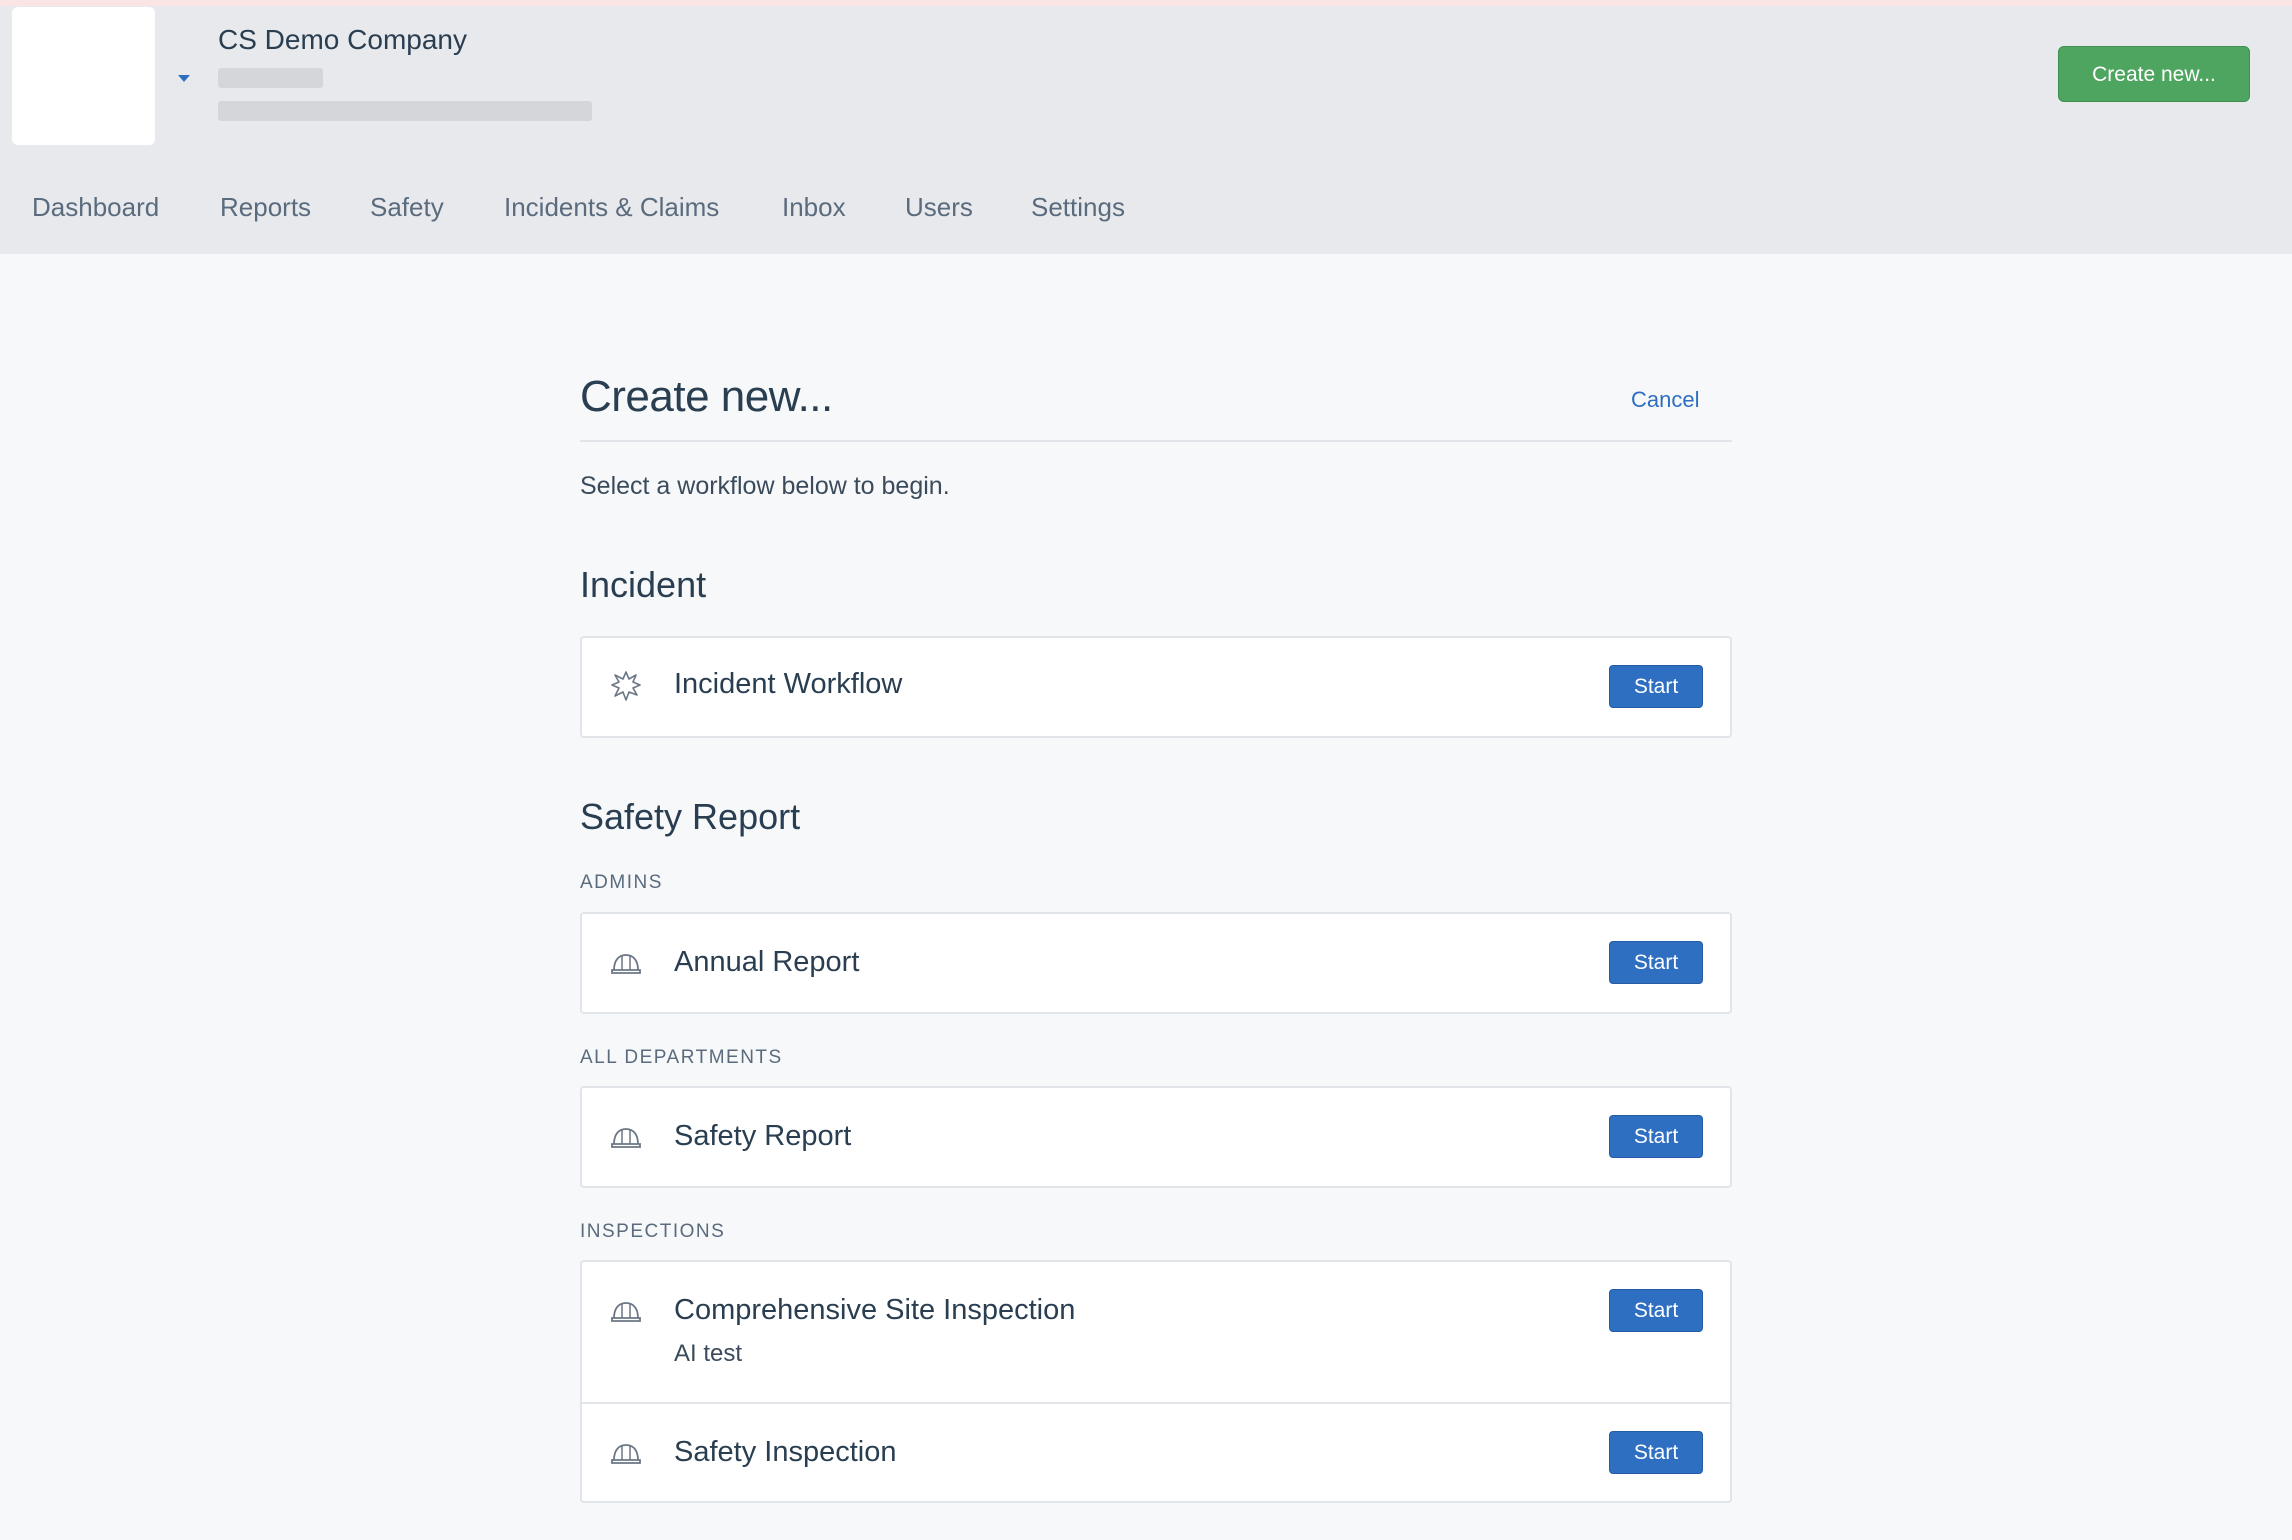  I want to click on nav-item-dashboard: Dashboard, so click(95, 207).